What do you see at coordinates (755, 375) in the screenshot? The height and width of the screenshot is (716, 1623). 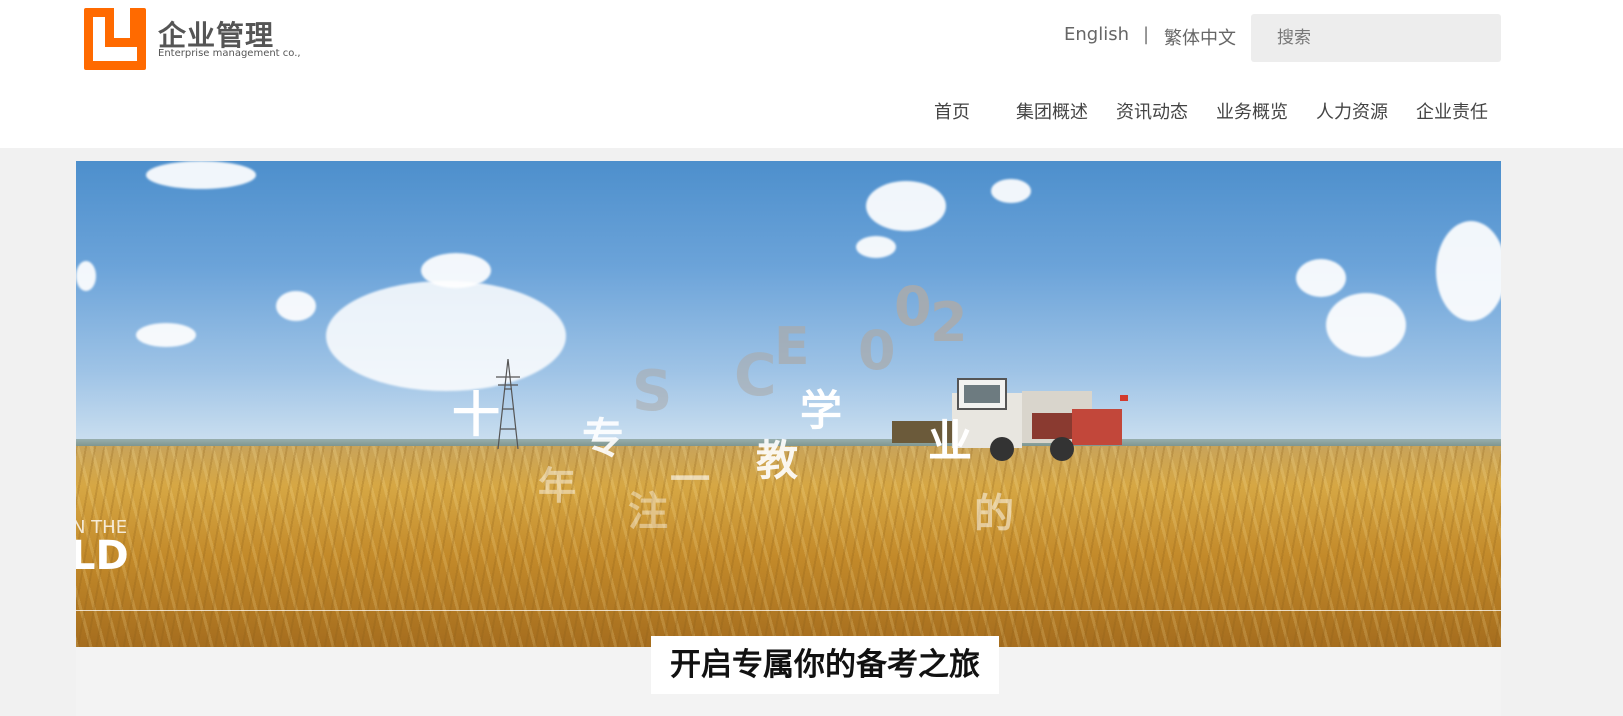 I see `overlay-char: C` at bounding box center [755, 375].